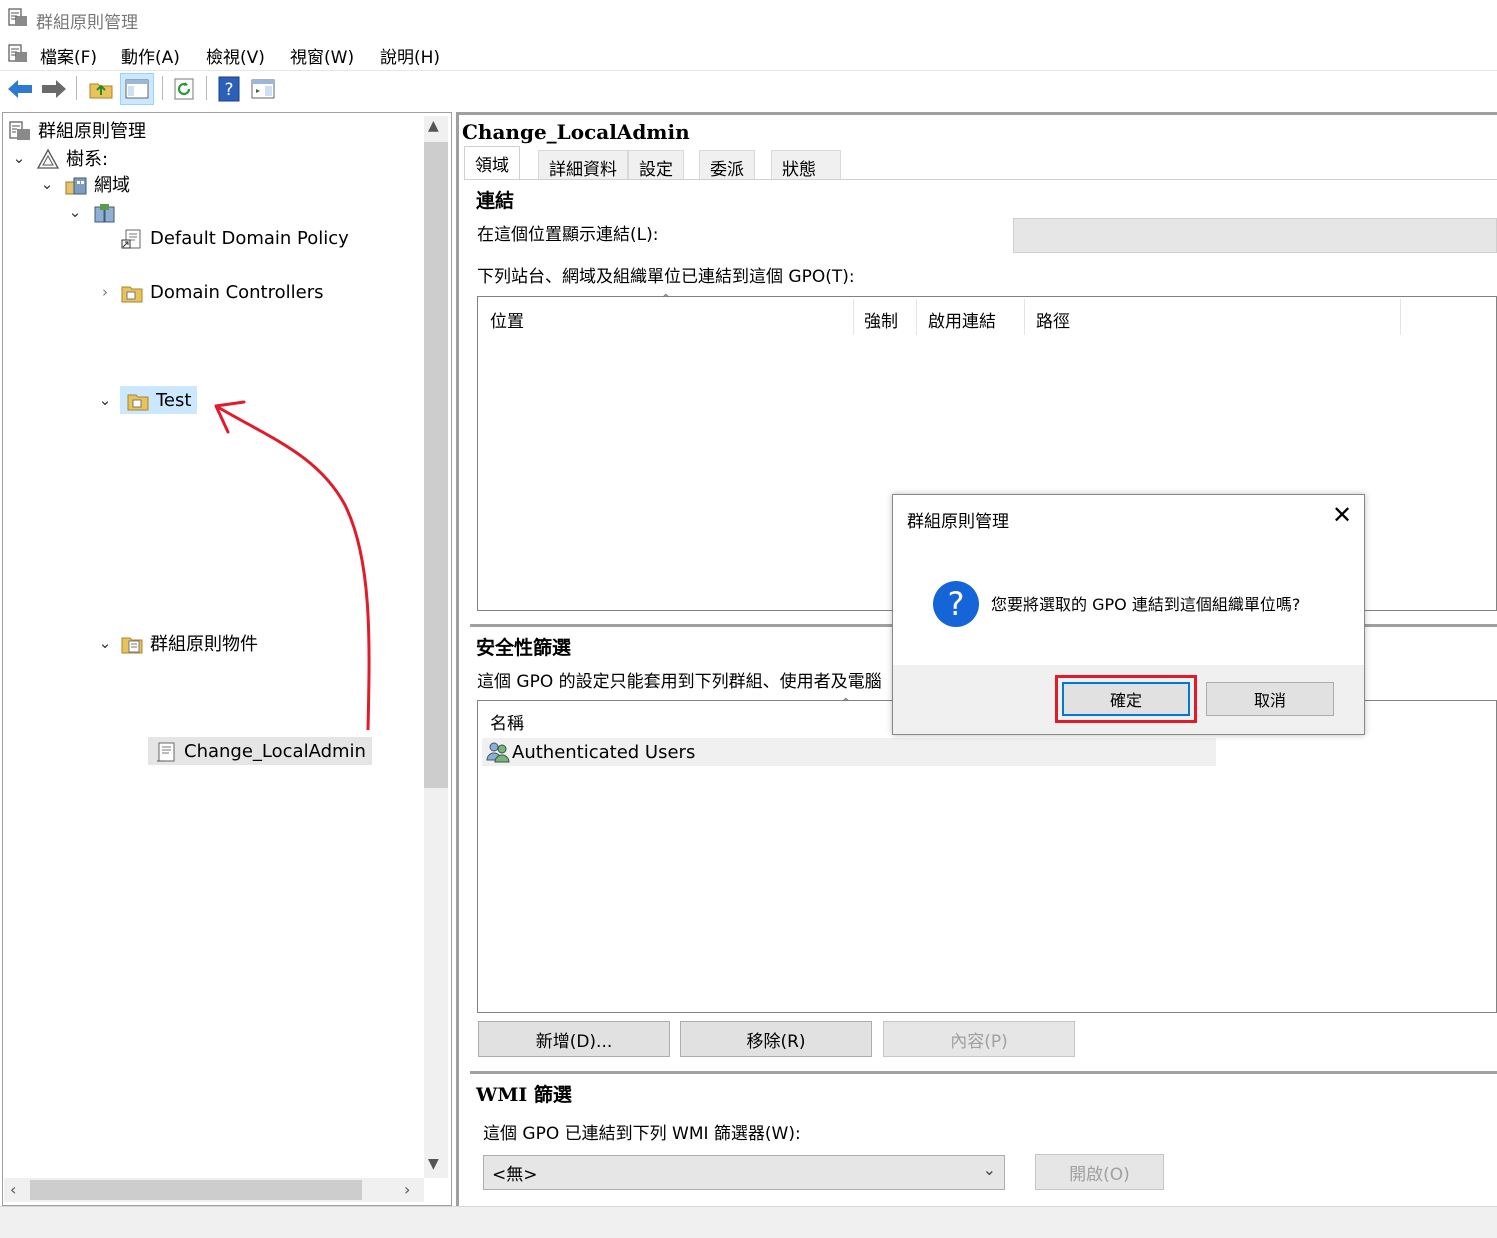 The image size is (1497, 1238). I want to click on gpo-folder-icon, so click(132, 643).